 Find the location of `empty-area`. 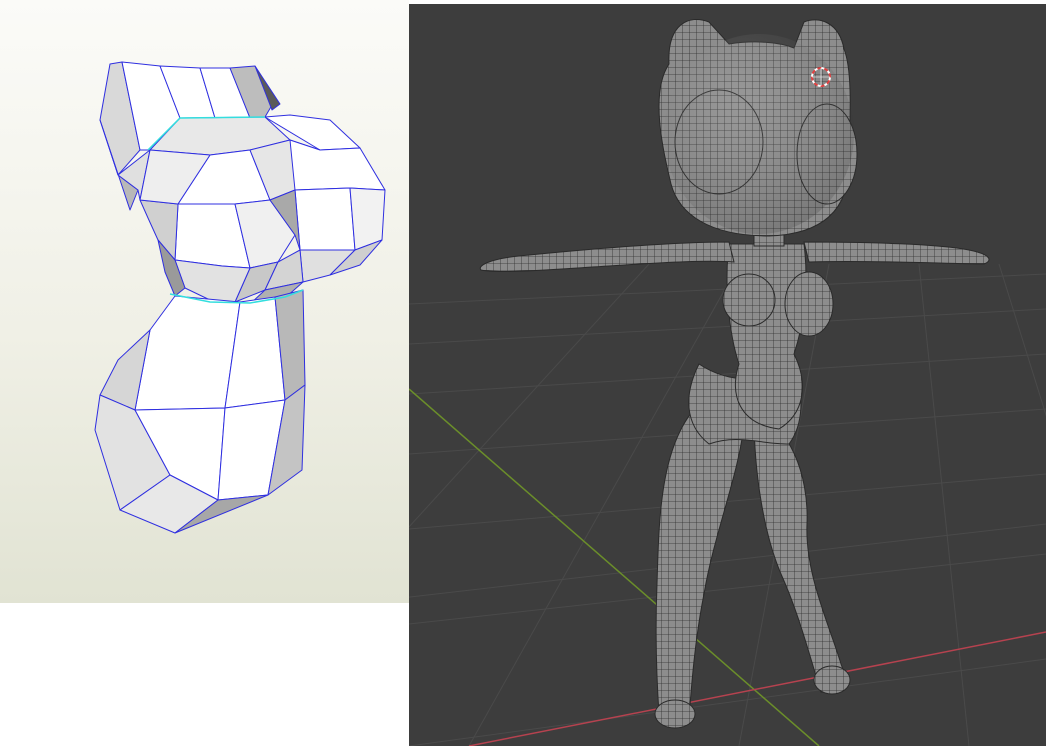

empty-area is located at coordinates (204, 674).